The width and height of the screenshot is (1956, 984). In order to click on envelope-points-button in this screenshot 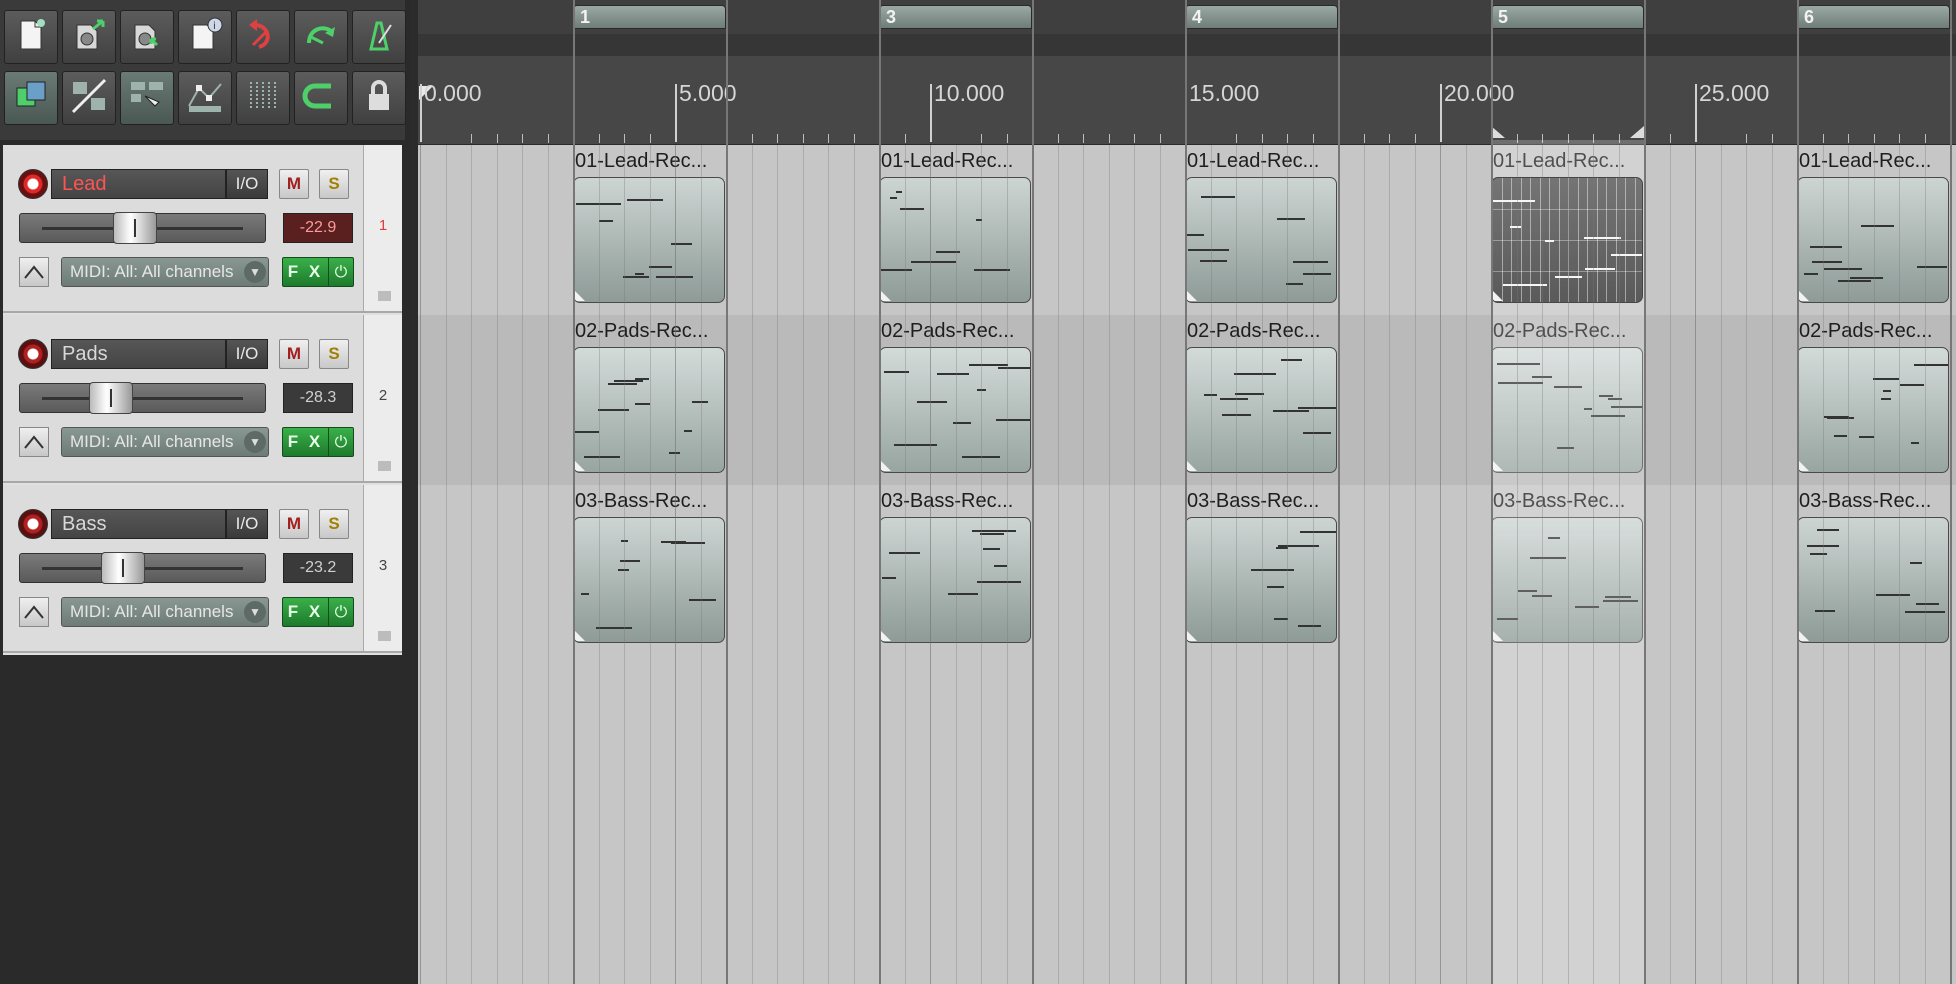, I will do `click(205, 98)`.